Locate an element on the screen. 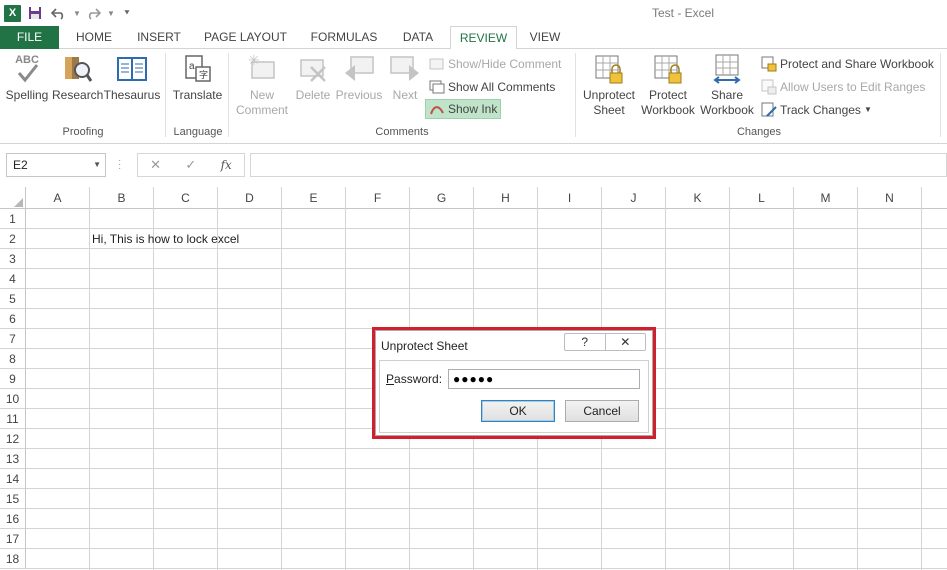 The height and width of the screenshot is (570, 947). close-icon: ✕ is located at coordinates (625, 342).